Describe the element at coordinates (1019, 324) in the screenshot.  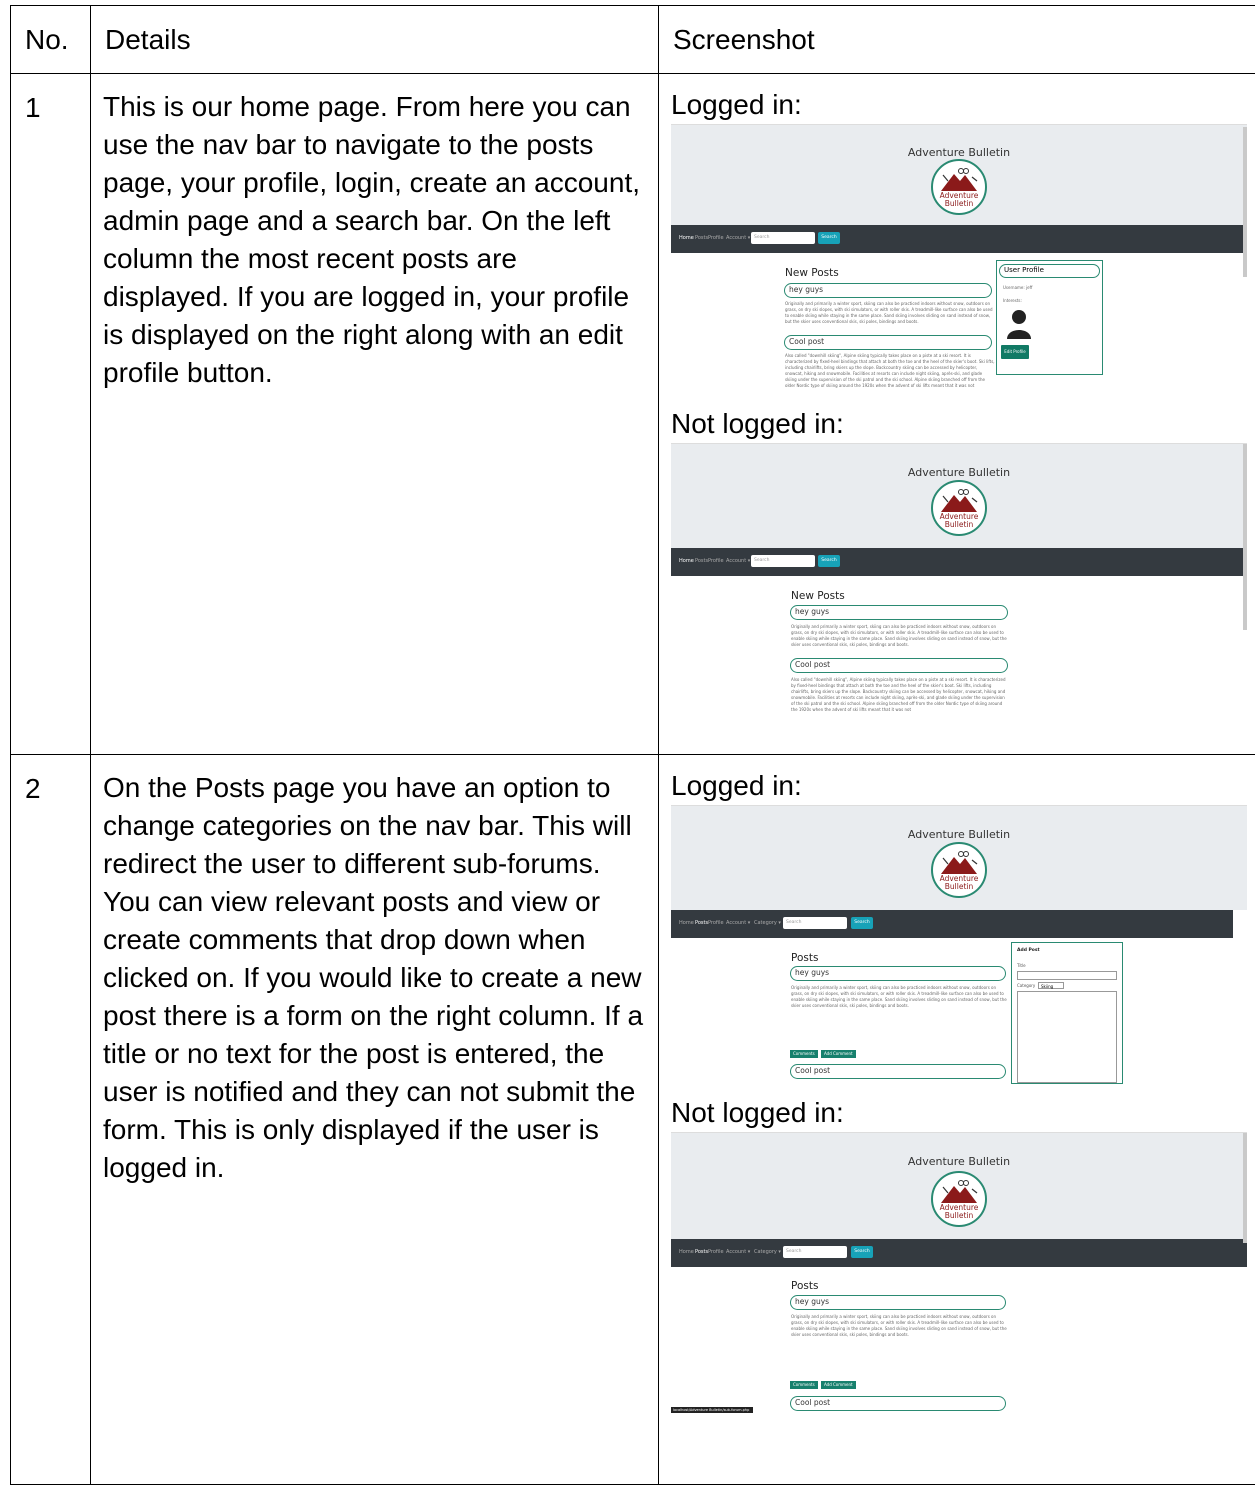
I see `avatar-icon` at that location.